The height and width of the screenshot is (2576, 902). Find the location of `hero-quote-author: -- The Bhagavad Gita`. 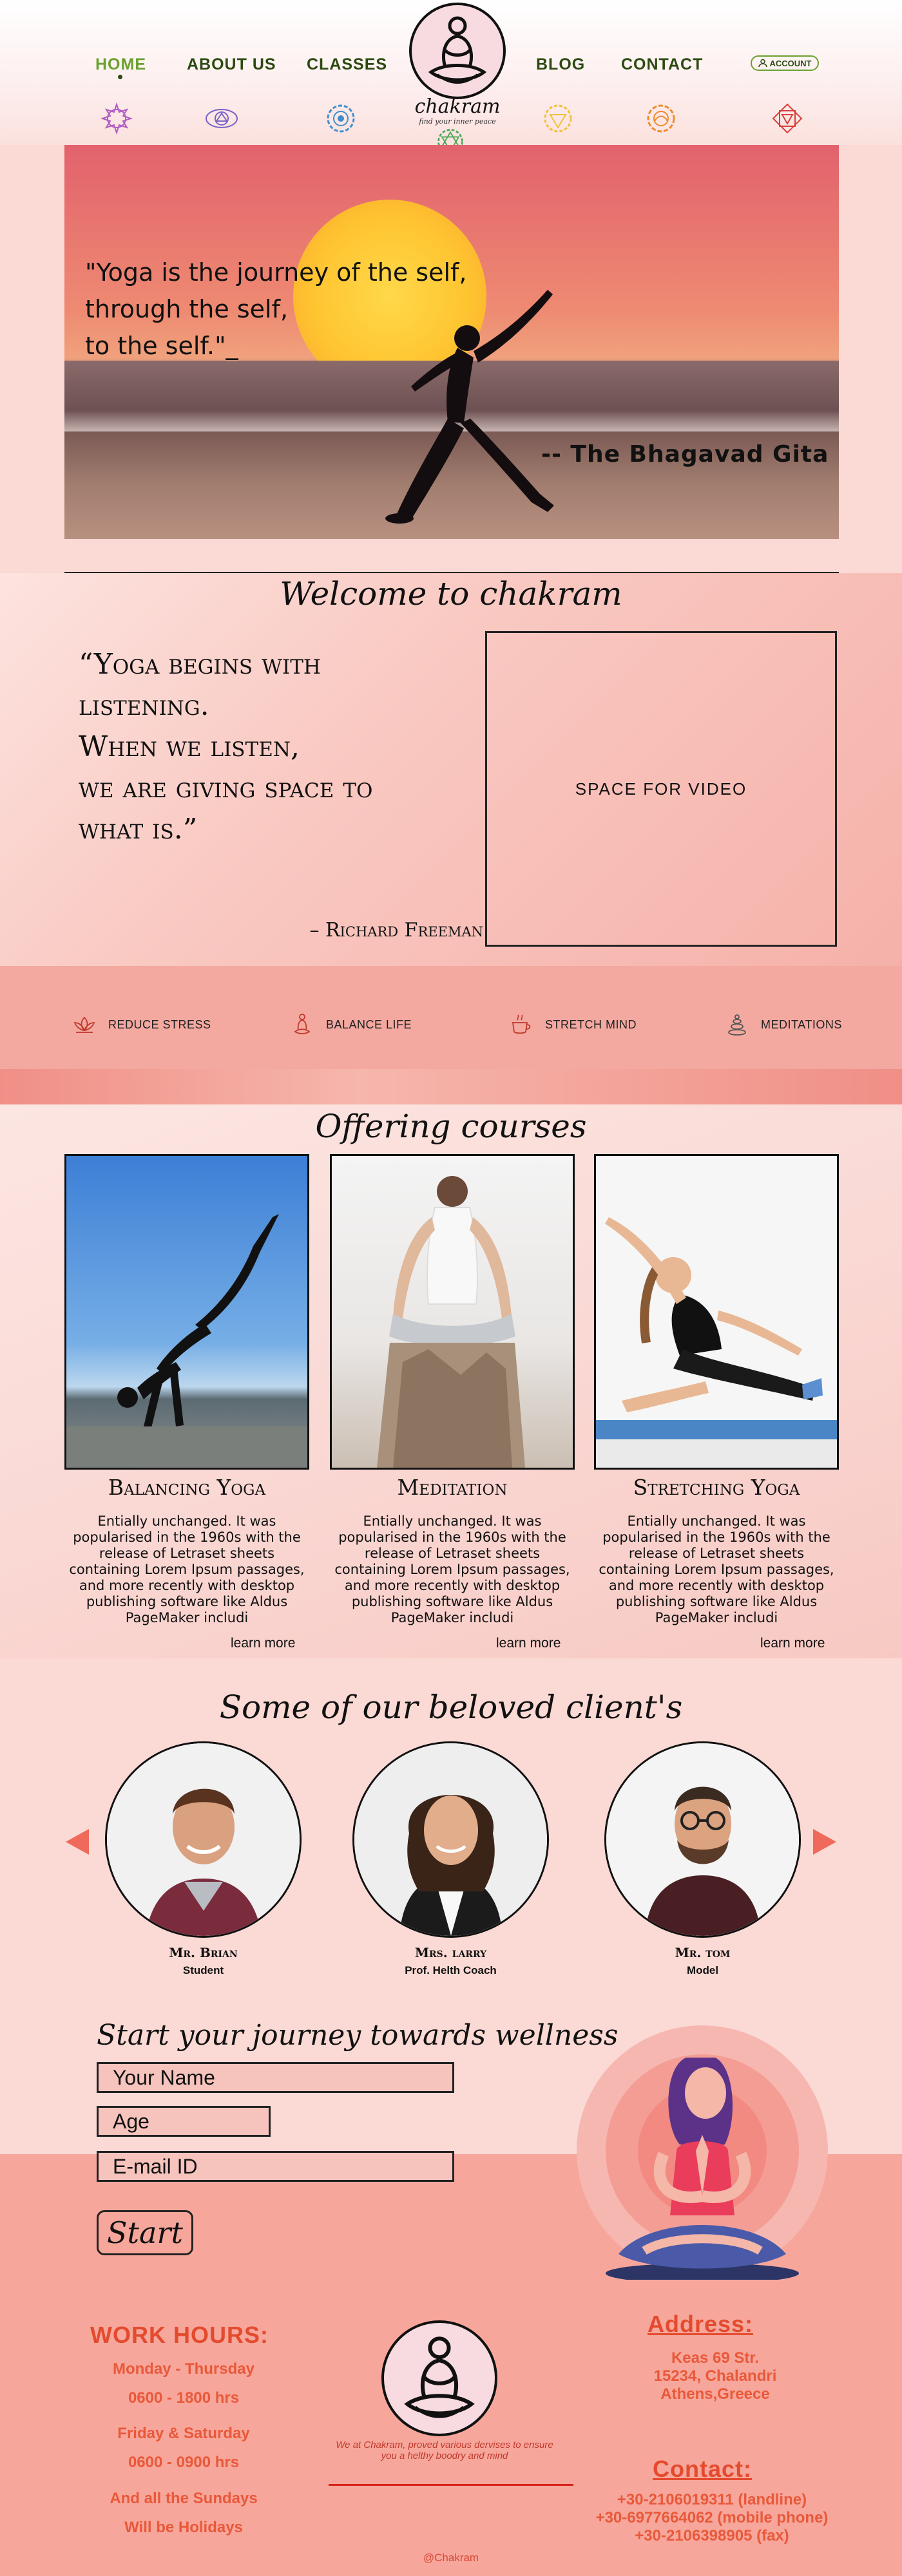

hero-quote-author: -- The Bhagavad Gita is located at coordinates (685, 454).